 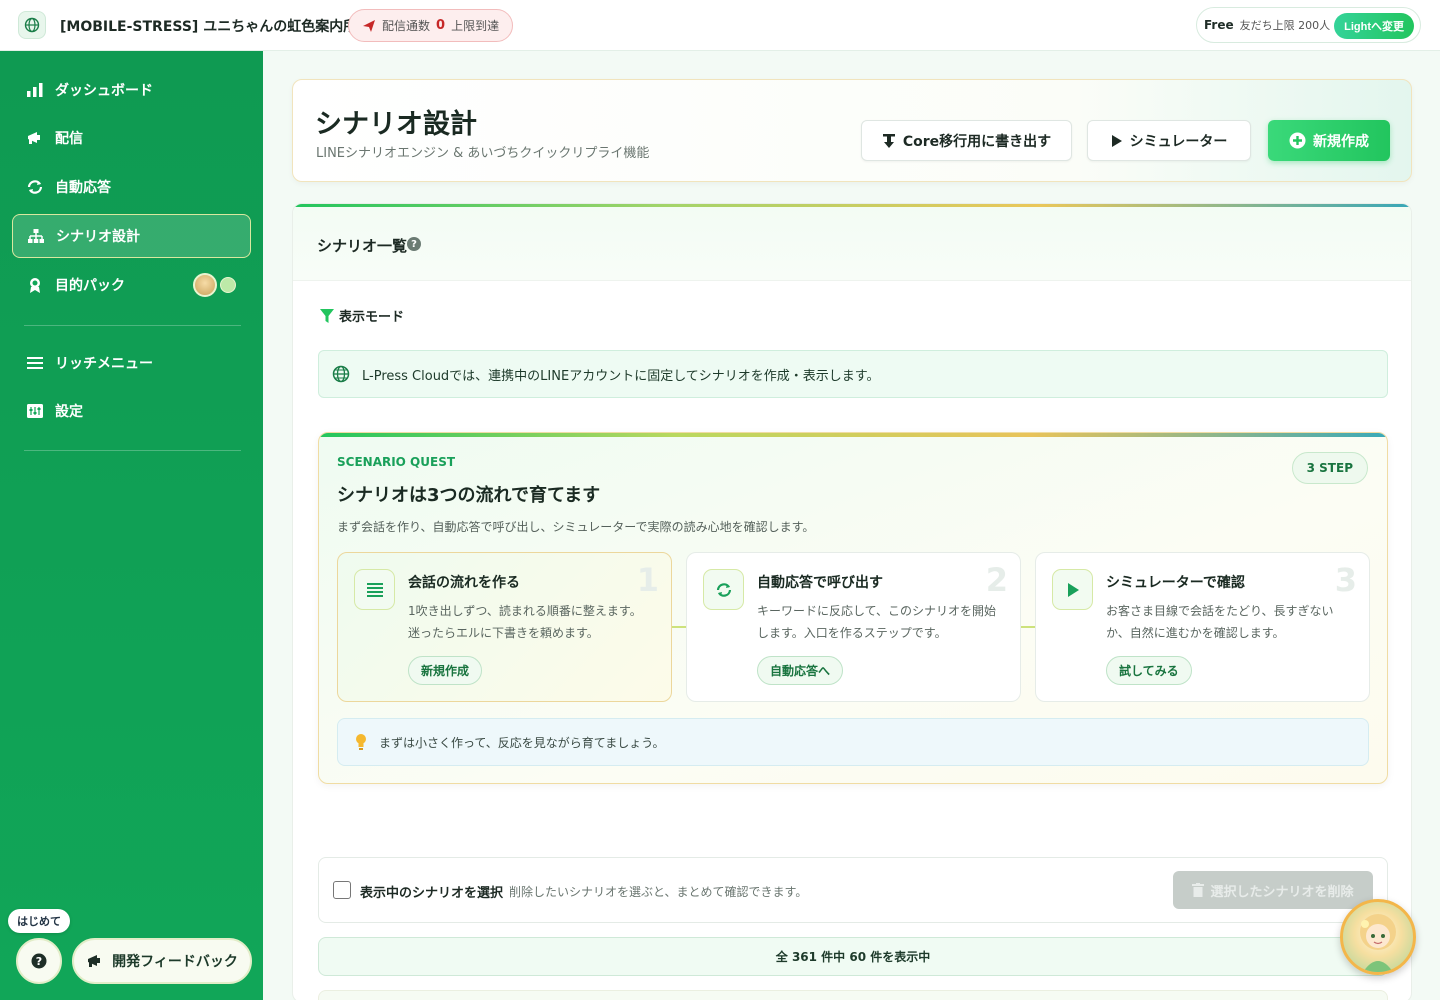 I want to click on step-new-scenario-button: 新規作成, so click(x=445, y=670).